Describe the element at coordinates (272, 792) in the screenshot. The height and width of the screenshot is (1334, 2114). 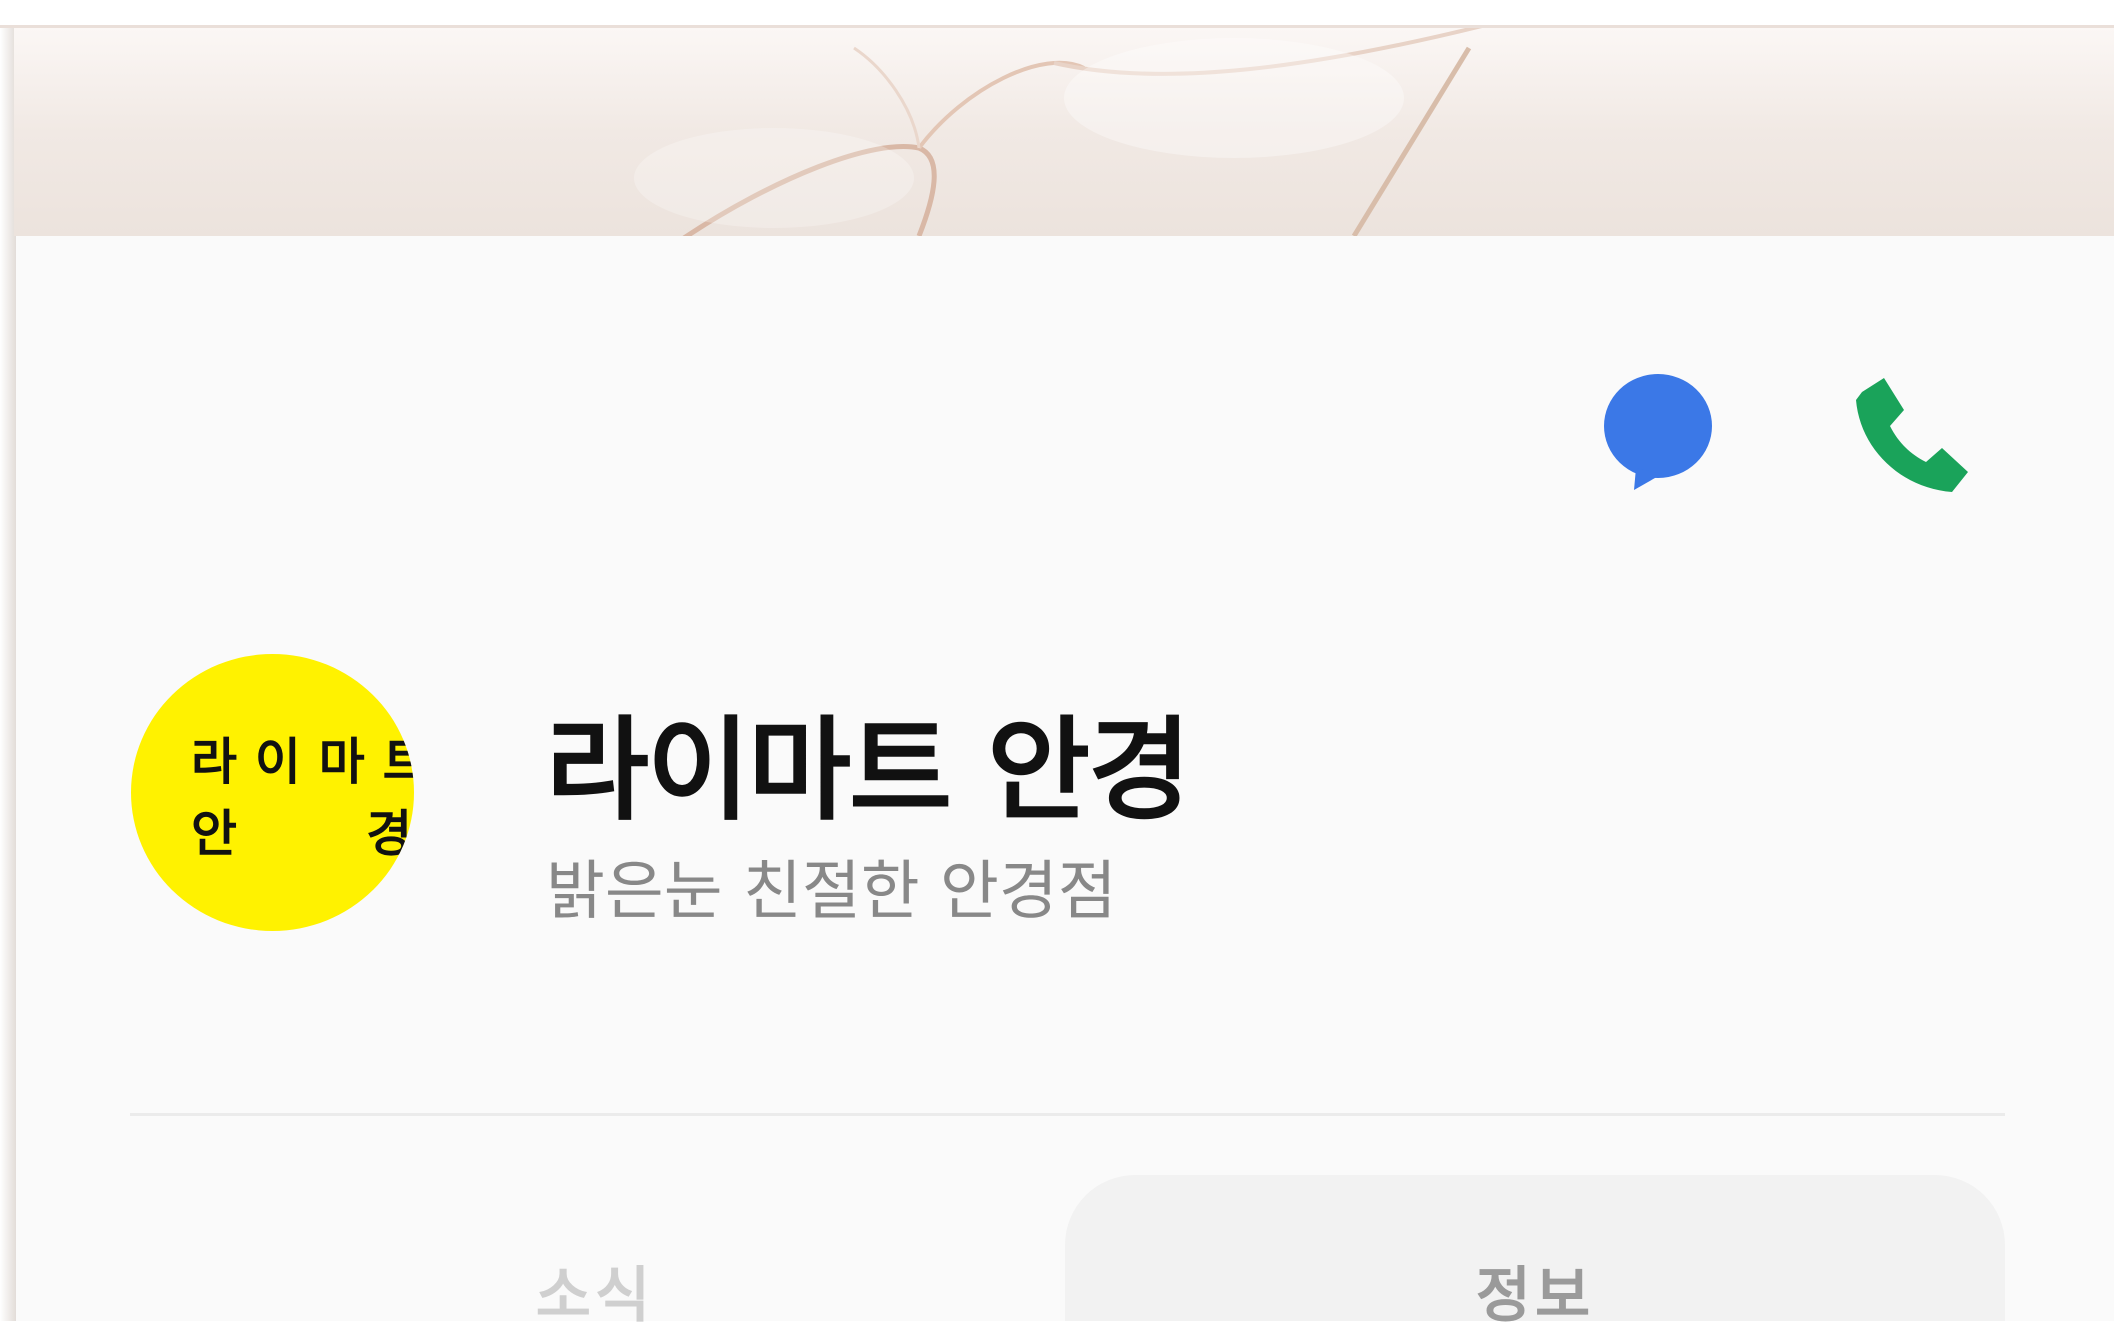
I see `profile-logo: 라 이 마 트 안 경` at that location.